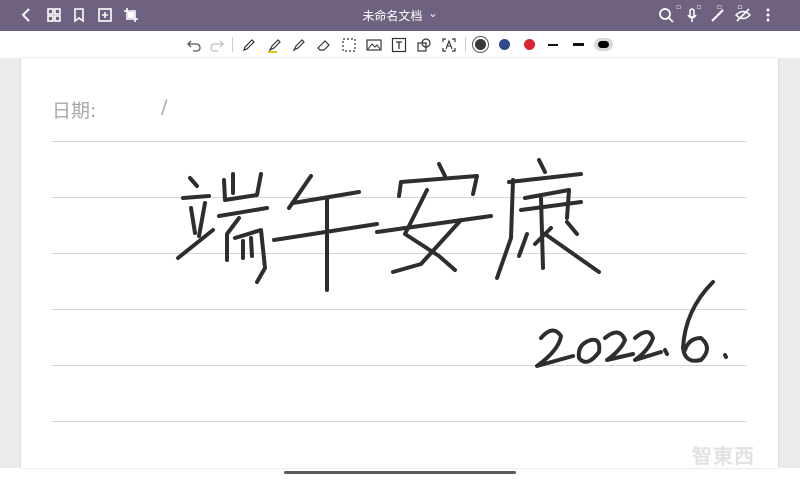 The width and height of the screenshot is (800, 480). Describe the element at coordinates (666, 15) in the screenshot. I see `search-icon` at that location.